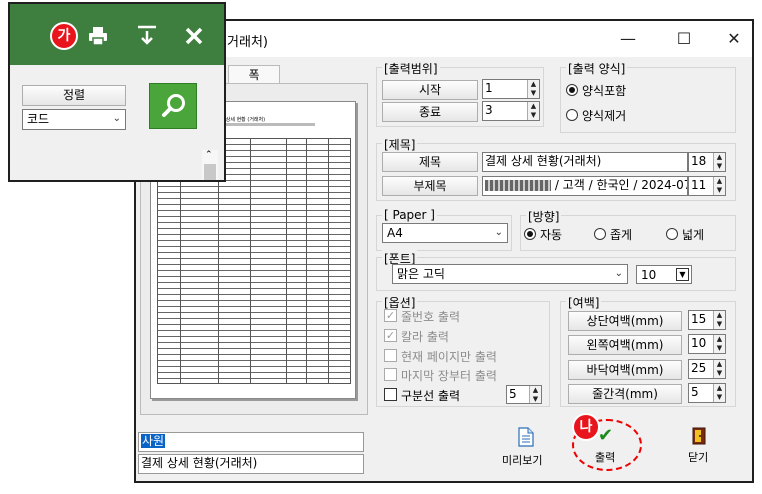  What do you see at coordinates (684, 39) in the screenshot?
I see `maximize-icon: ☐` at bounding box center [684, 39].